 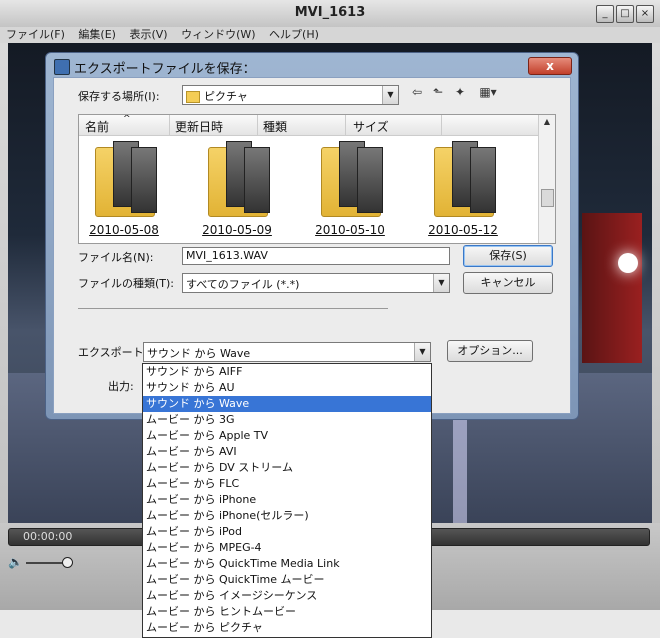 I want to click on export-option: ムービー から DV ストリーム, so click(x=287, y=468).